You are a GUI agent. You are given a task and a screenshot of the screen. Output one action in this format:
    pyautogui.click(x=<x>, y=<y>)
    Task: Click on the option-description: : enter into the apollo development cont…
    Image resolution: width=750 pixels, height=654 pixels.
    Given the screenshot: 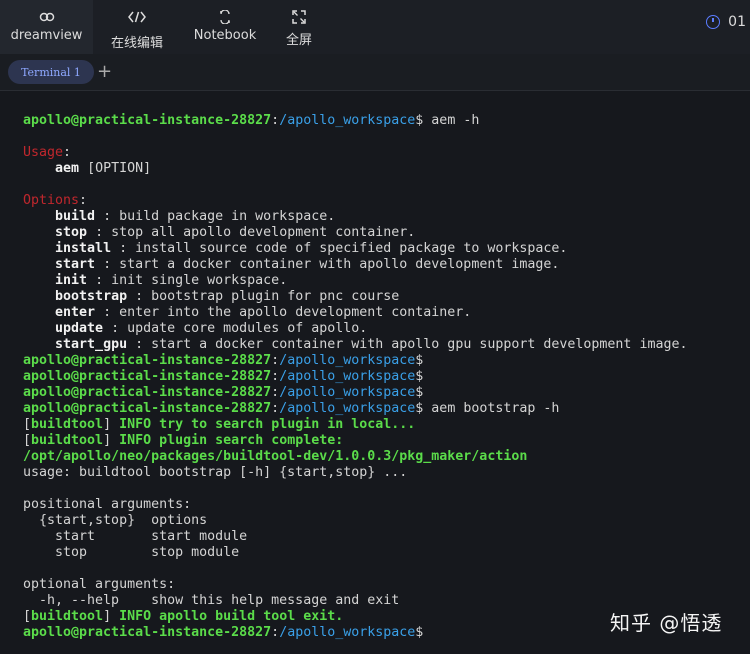 What is the action you would take?
    pyautogui.click(x=283, y=312)
    